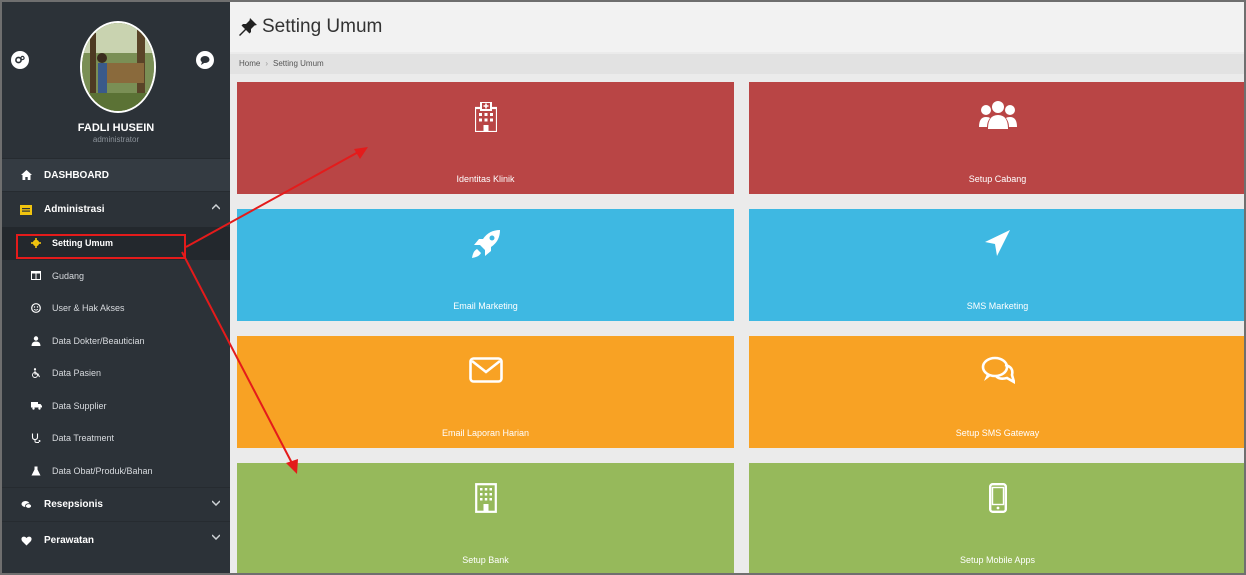  Describe the element at coordinates (322, 26) in the screenshot. I see `page-title: Setting Umum` at that location.